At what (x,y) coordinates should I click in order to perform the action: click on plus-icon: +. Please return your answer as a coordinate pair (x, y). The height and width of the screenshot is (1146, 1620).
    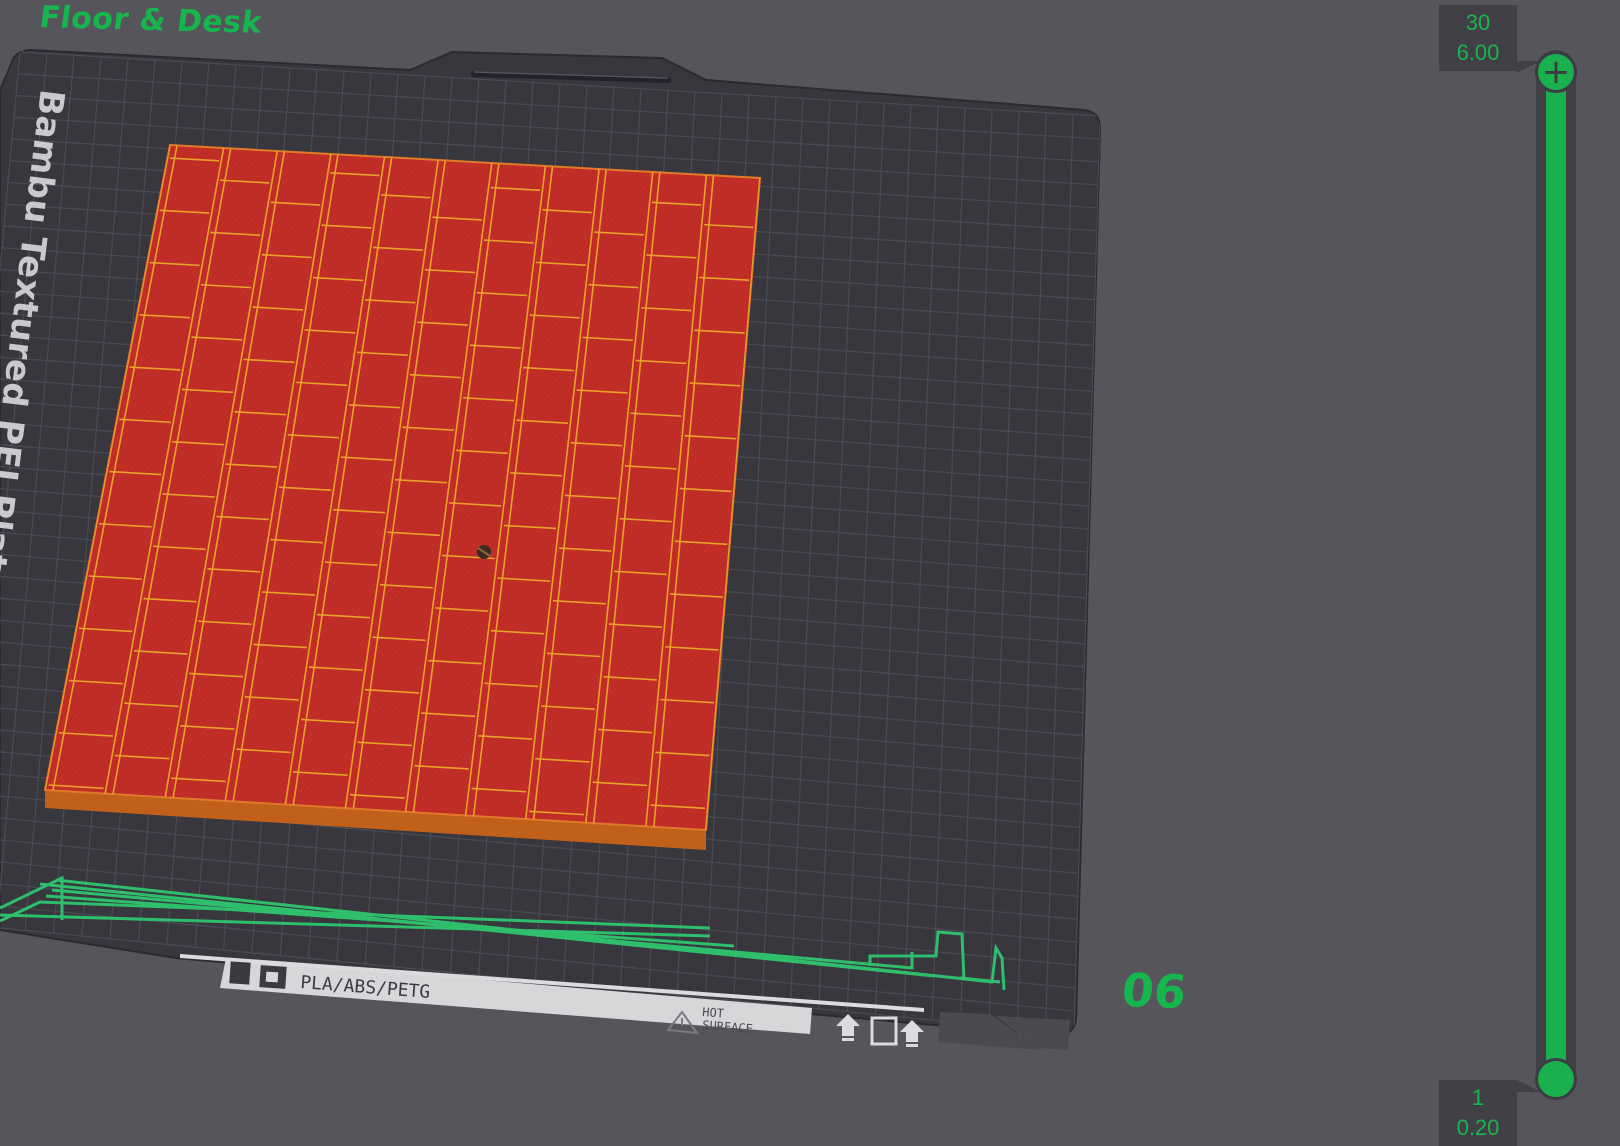
    Looking at the image, I should click on (1556, 72).